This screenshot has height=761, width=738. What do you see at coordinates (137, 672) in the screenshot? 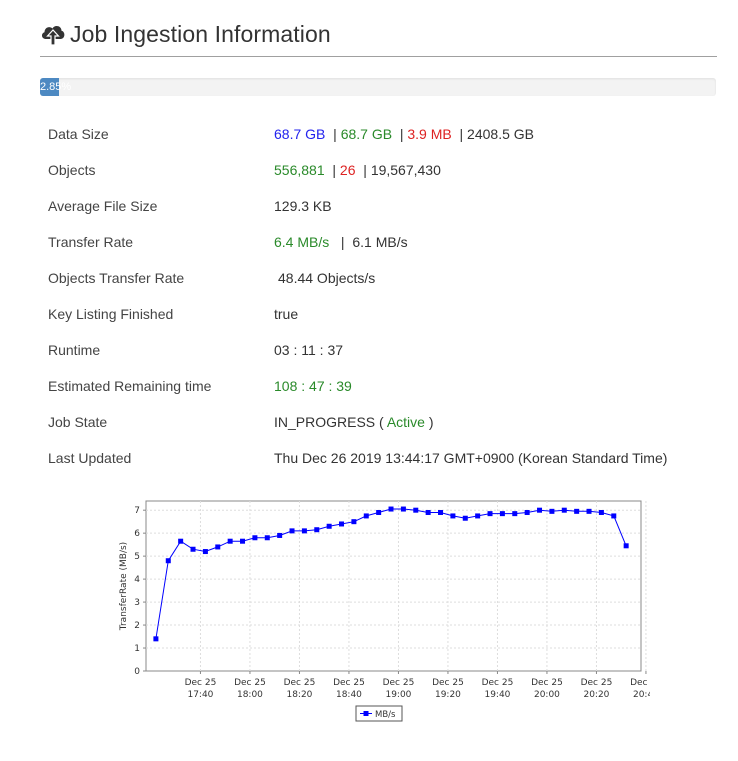
I see `y-tick-label: 0` at bounding box center [137, 672].